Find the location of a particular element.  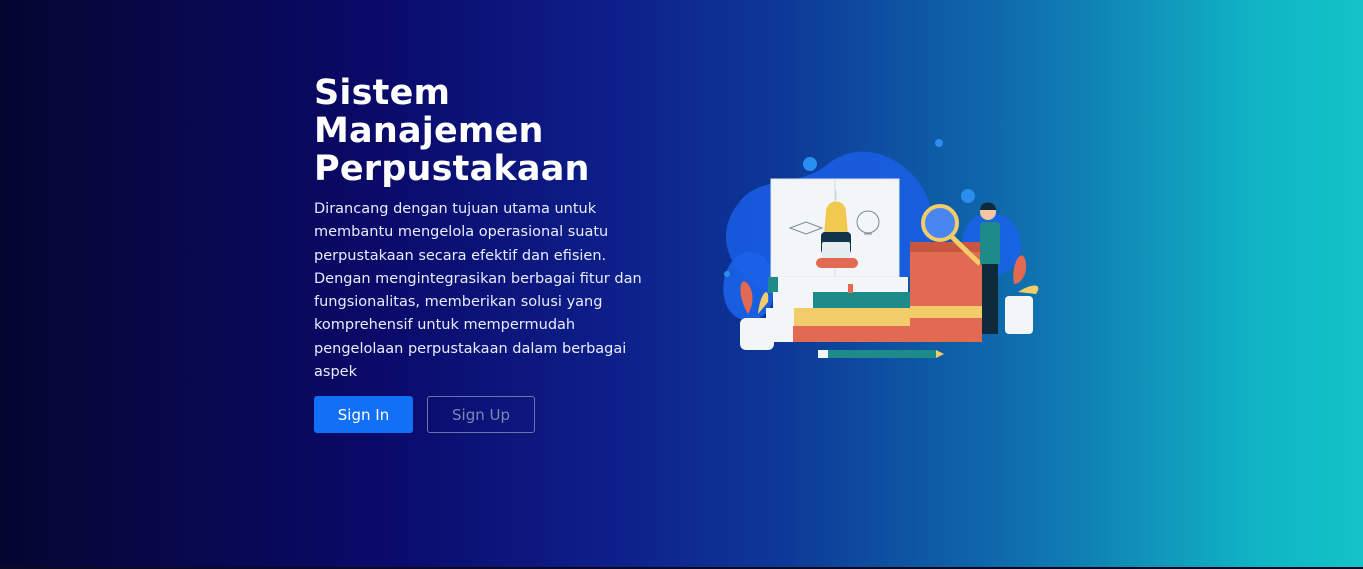

girl-legs is located at coordinates (837, 263).